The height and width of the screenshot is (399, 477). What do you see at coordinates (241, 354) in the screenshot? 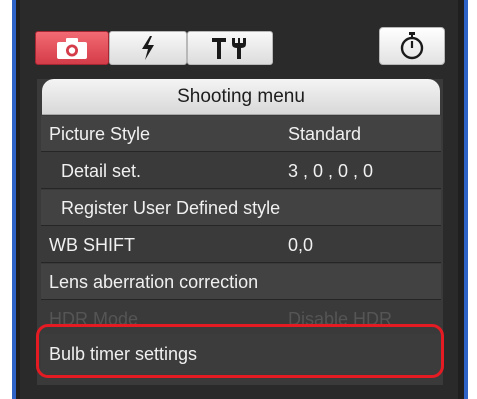
I see `menu-item-bulb-timer-settings: Bulb timer settings` at bounding box center [241, 354].